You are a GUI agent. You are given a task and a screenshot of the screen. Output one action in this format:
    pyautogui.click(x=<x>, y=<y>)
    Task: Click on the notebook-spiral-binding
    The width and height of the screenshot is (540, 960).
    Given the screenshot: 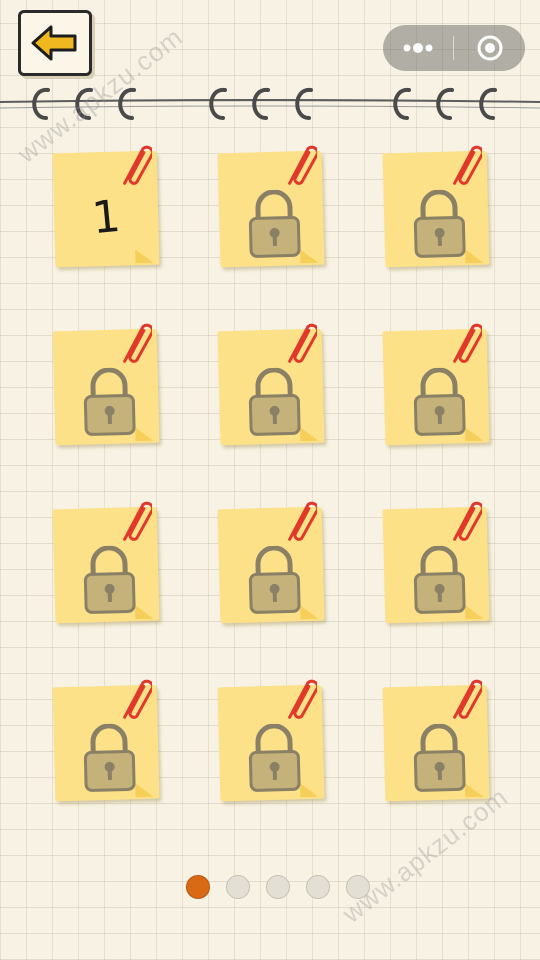 What is the action you would take?
    pyautogui.click(x=270, y=104)
    